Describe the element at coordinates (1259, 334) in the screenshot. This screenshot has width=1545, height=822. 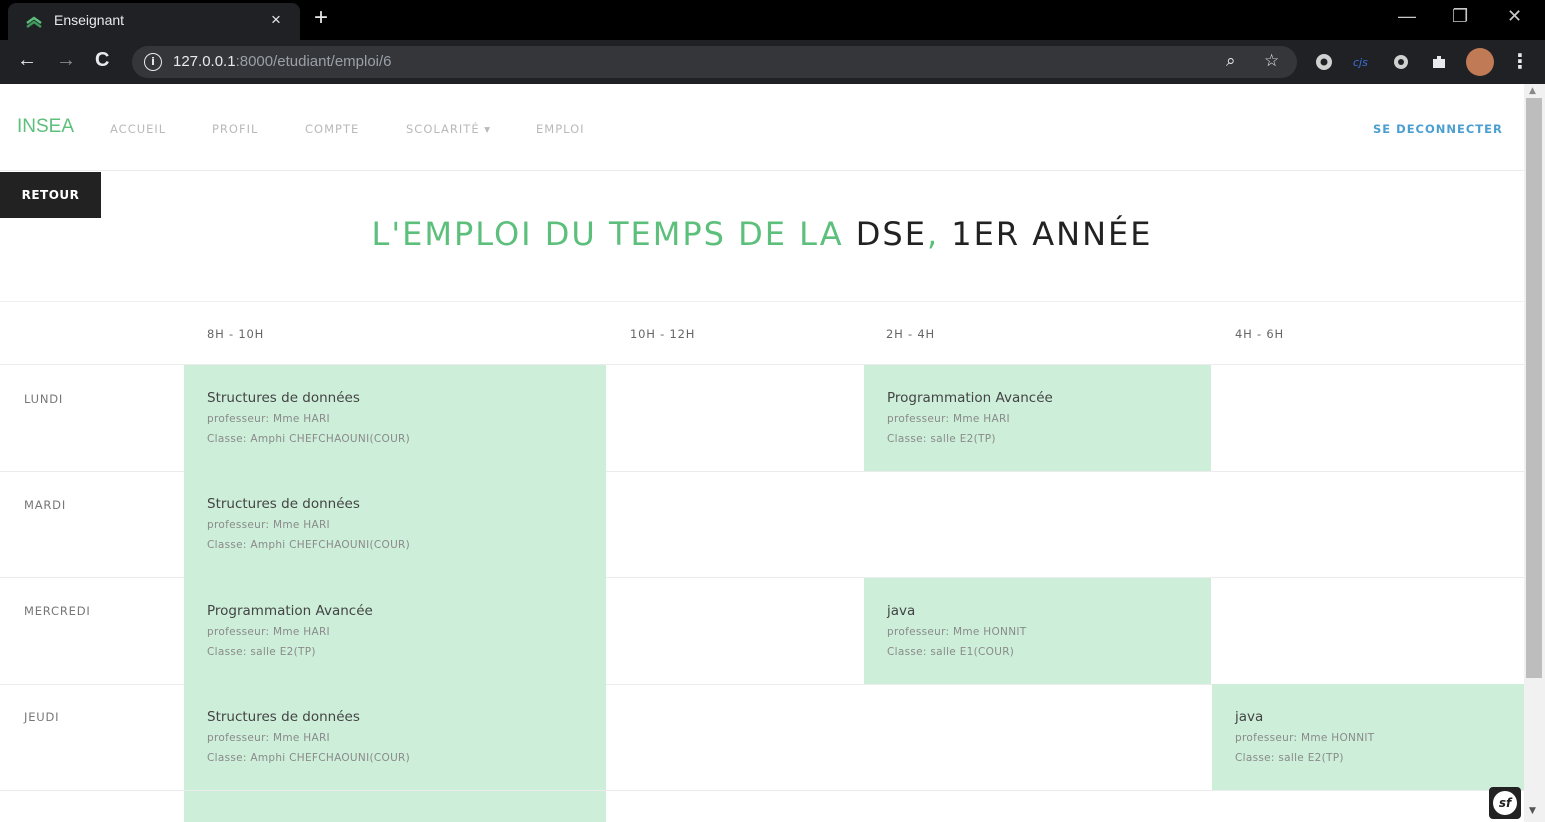
I see `header-slot-4: 4H - 6H` at that location.